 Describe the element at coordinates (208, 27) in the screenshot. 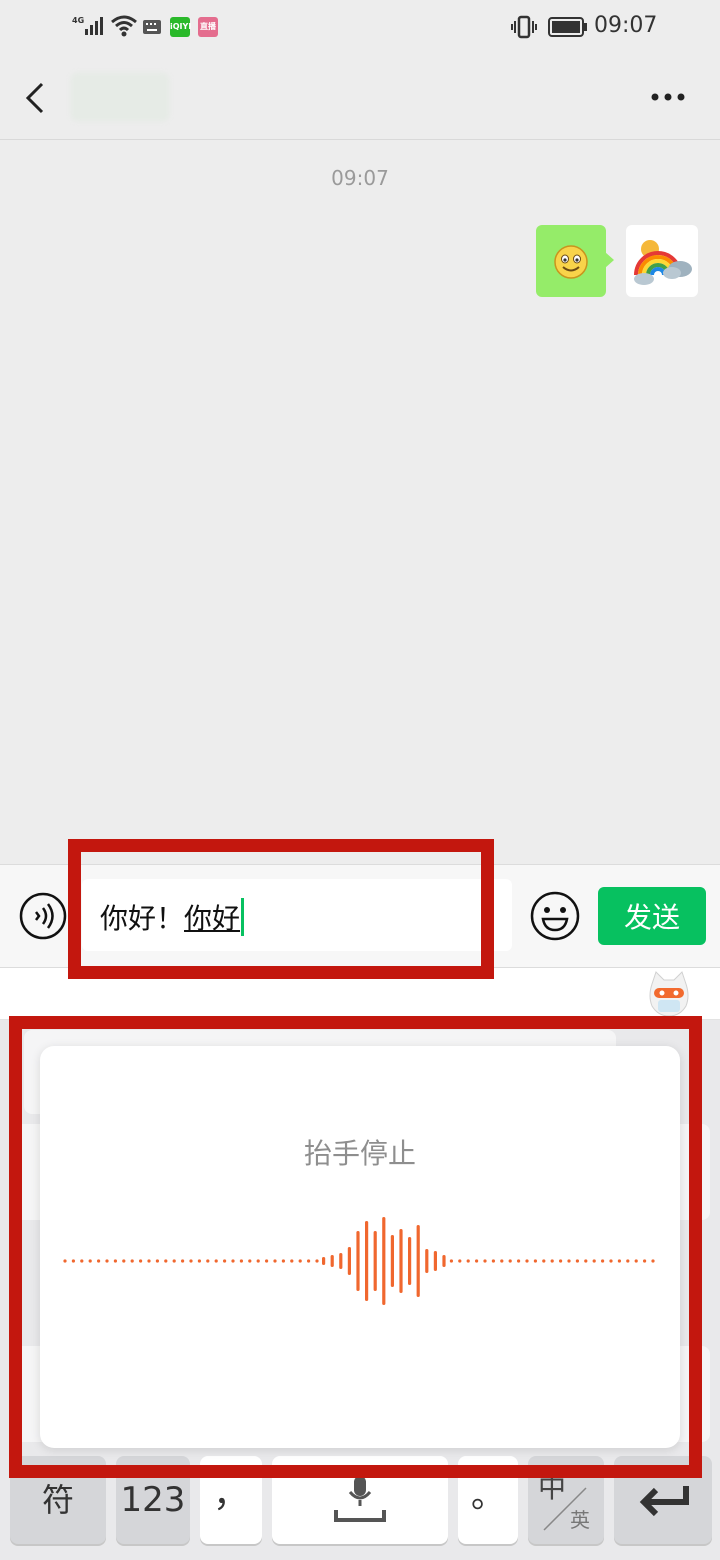

I see `live-app-icon: 直播` at that location.